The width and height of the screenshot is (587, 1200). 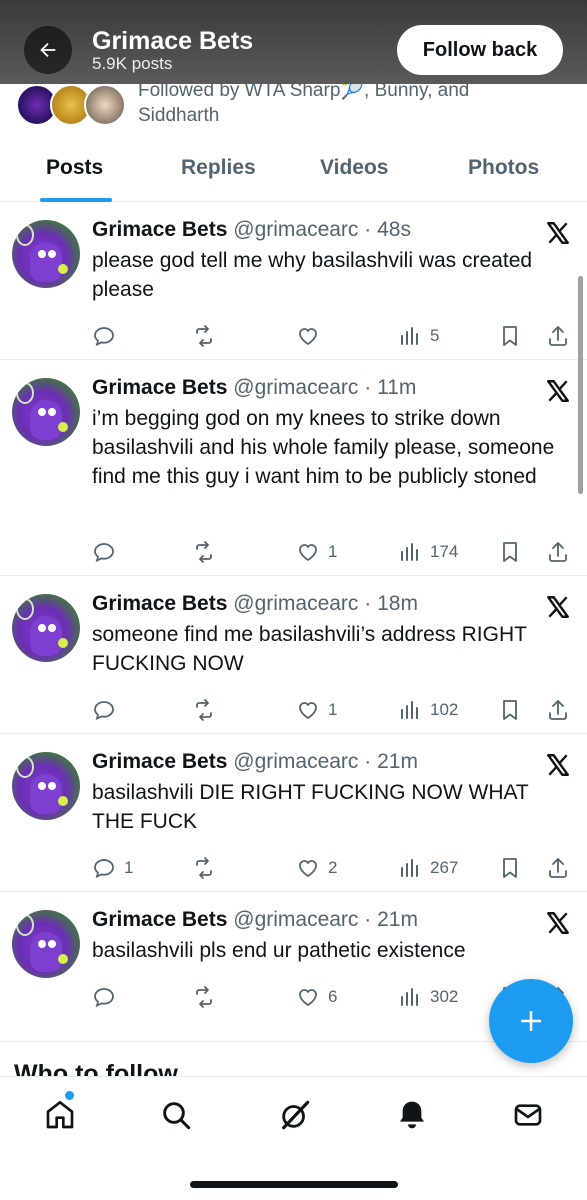 What do you see at coordinates (397, 603) in the screenshot?
I see `post-time: 18m` at bounding box center [397, 603].